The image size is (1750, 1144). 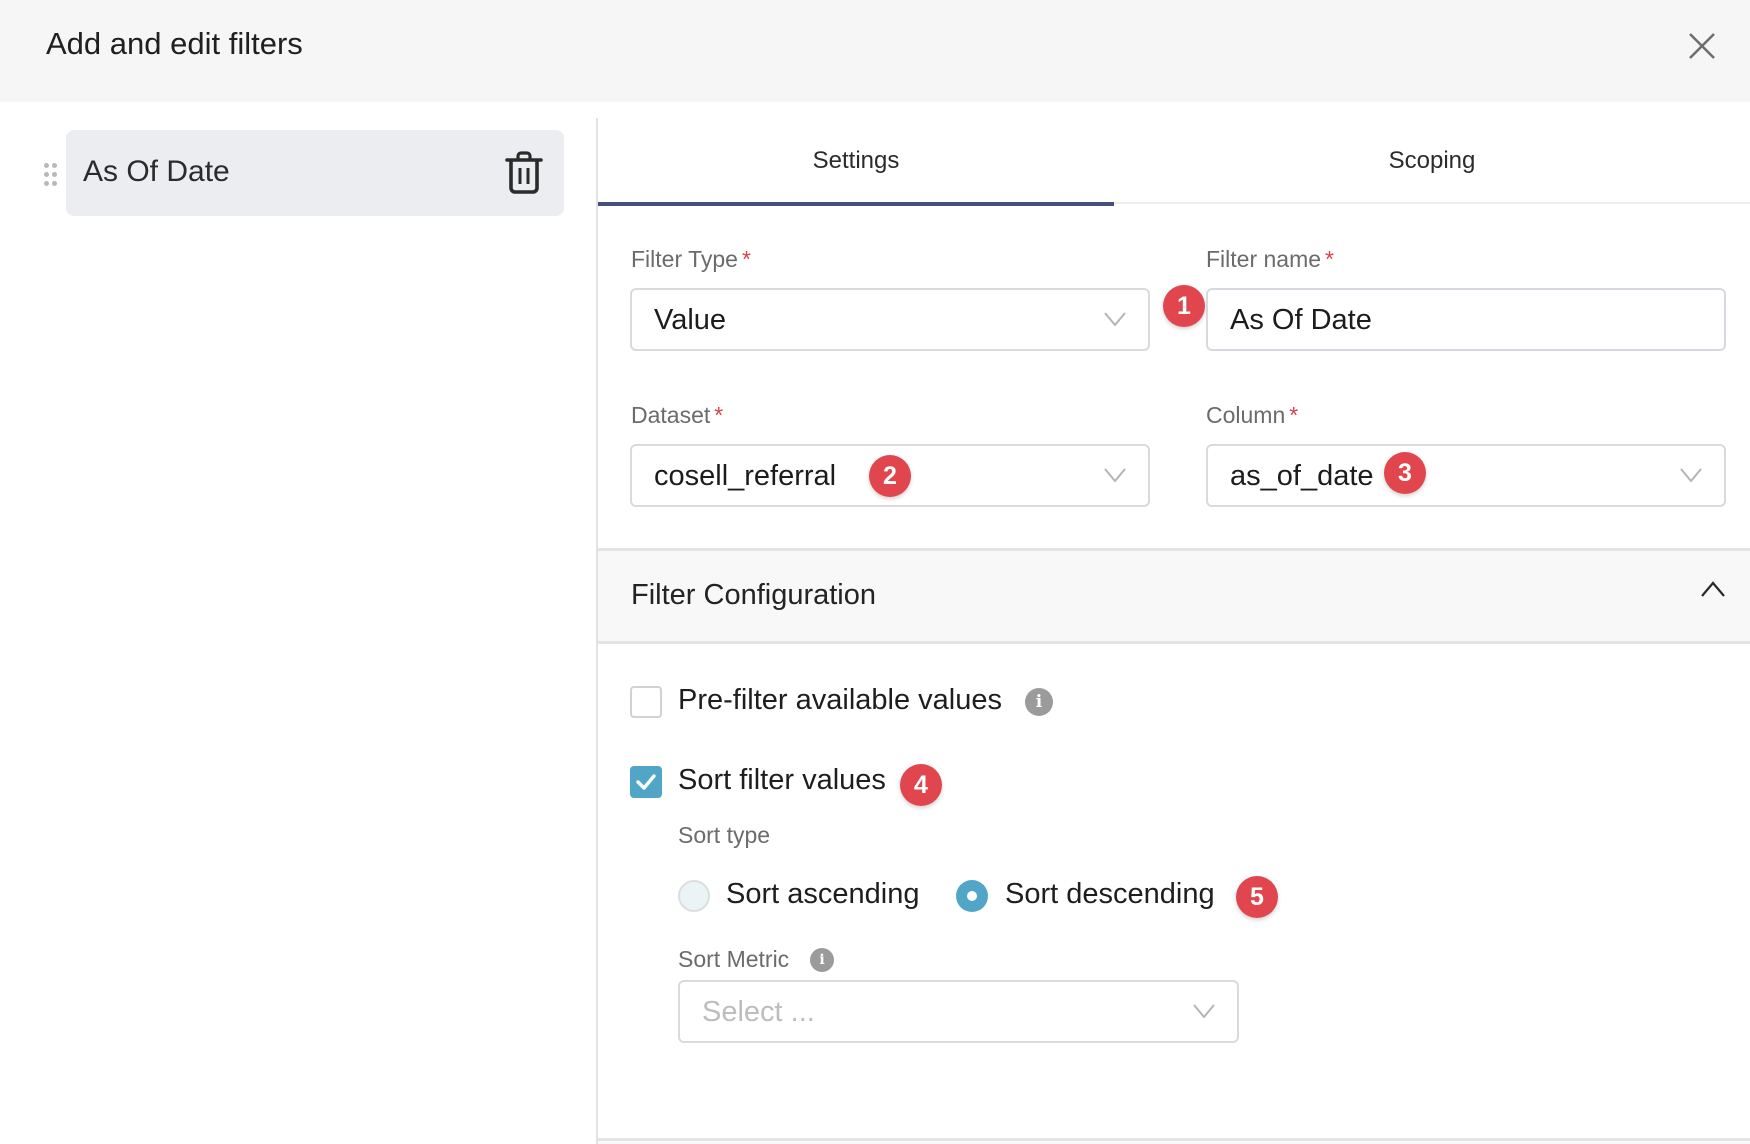 I want to click on column-label: Column *, so click(x=1252, y=415).